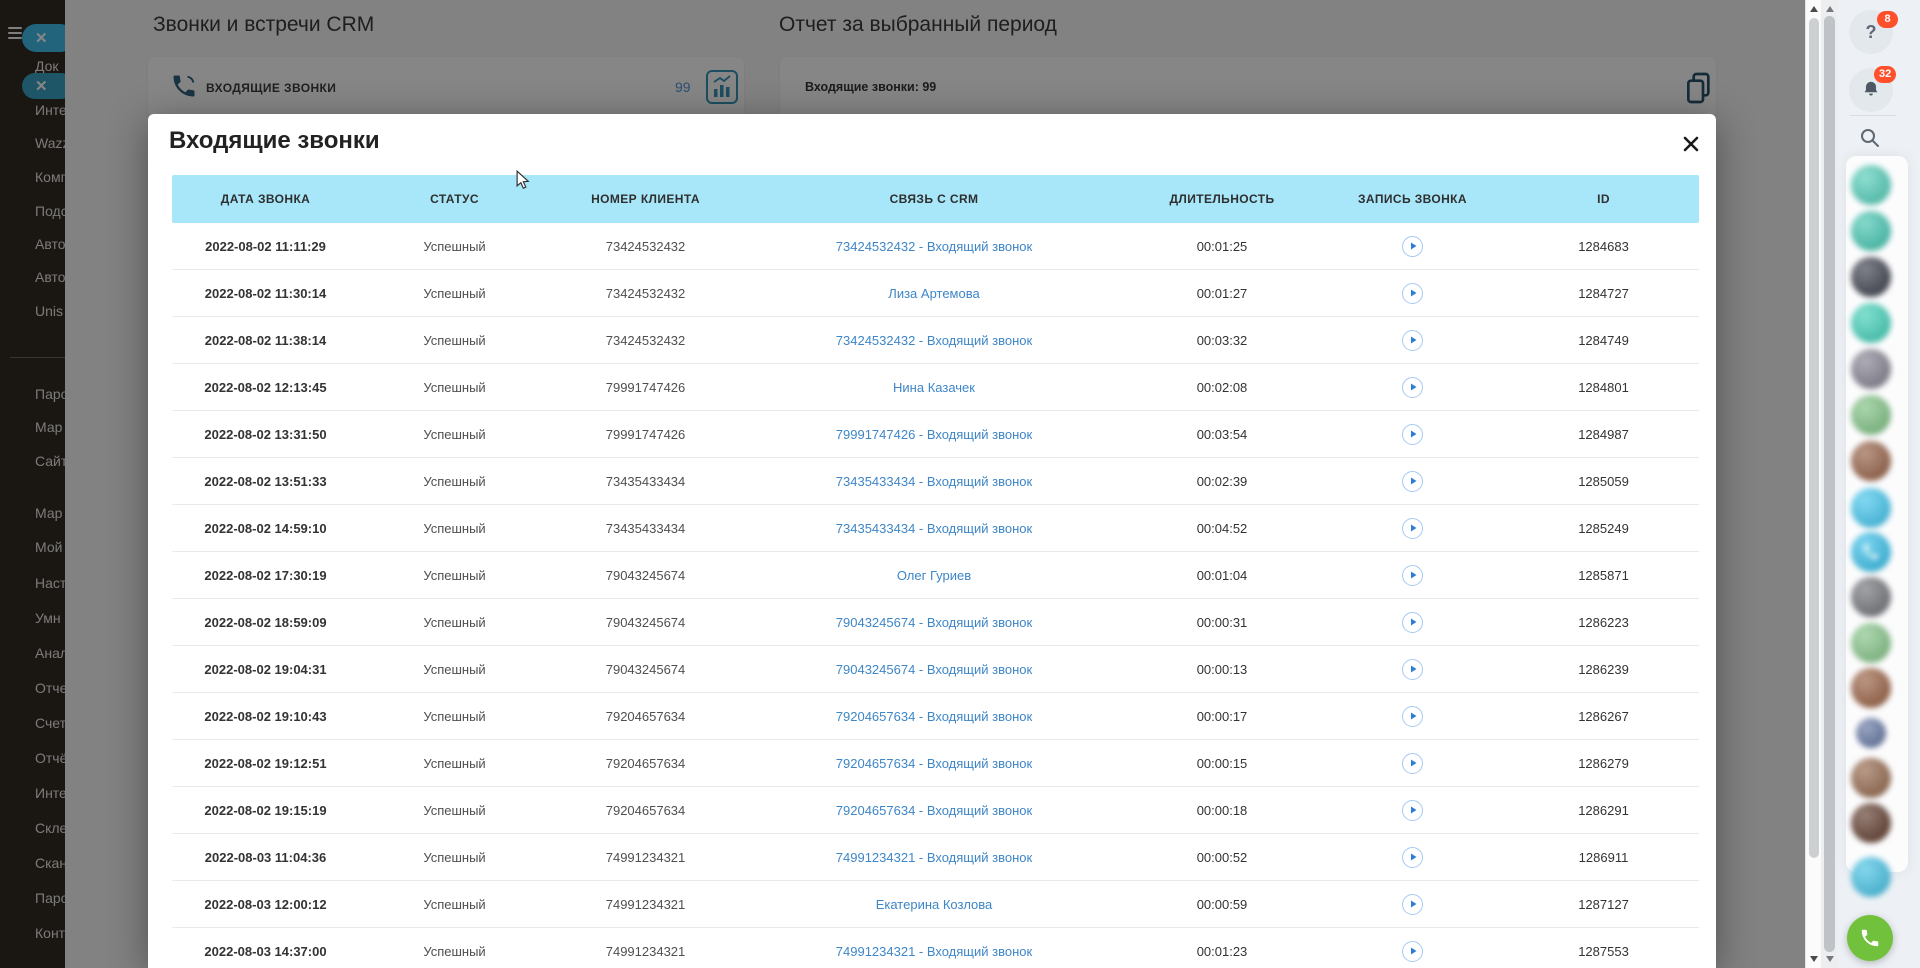 The height and width of the screenshot is (968, 1920). What do you see at coordinates (1603, 810) in the screenshot?
I see `call-id-cell: 1286291` at bounding box center [1603, 810].